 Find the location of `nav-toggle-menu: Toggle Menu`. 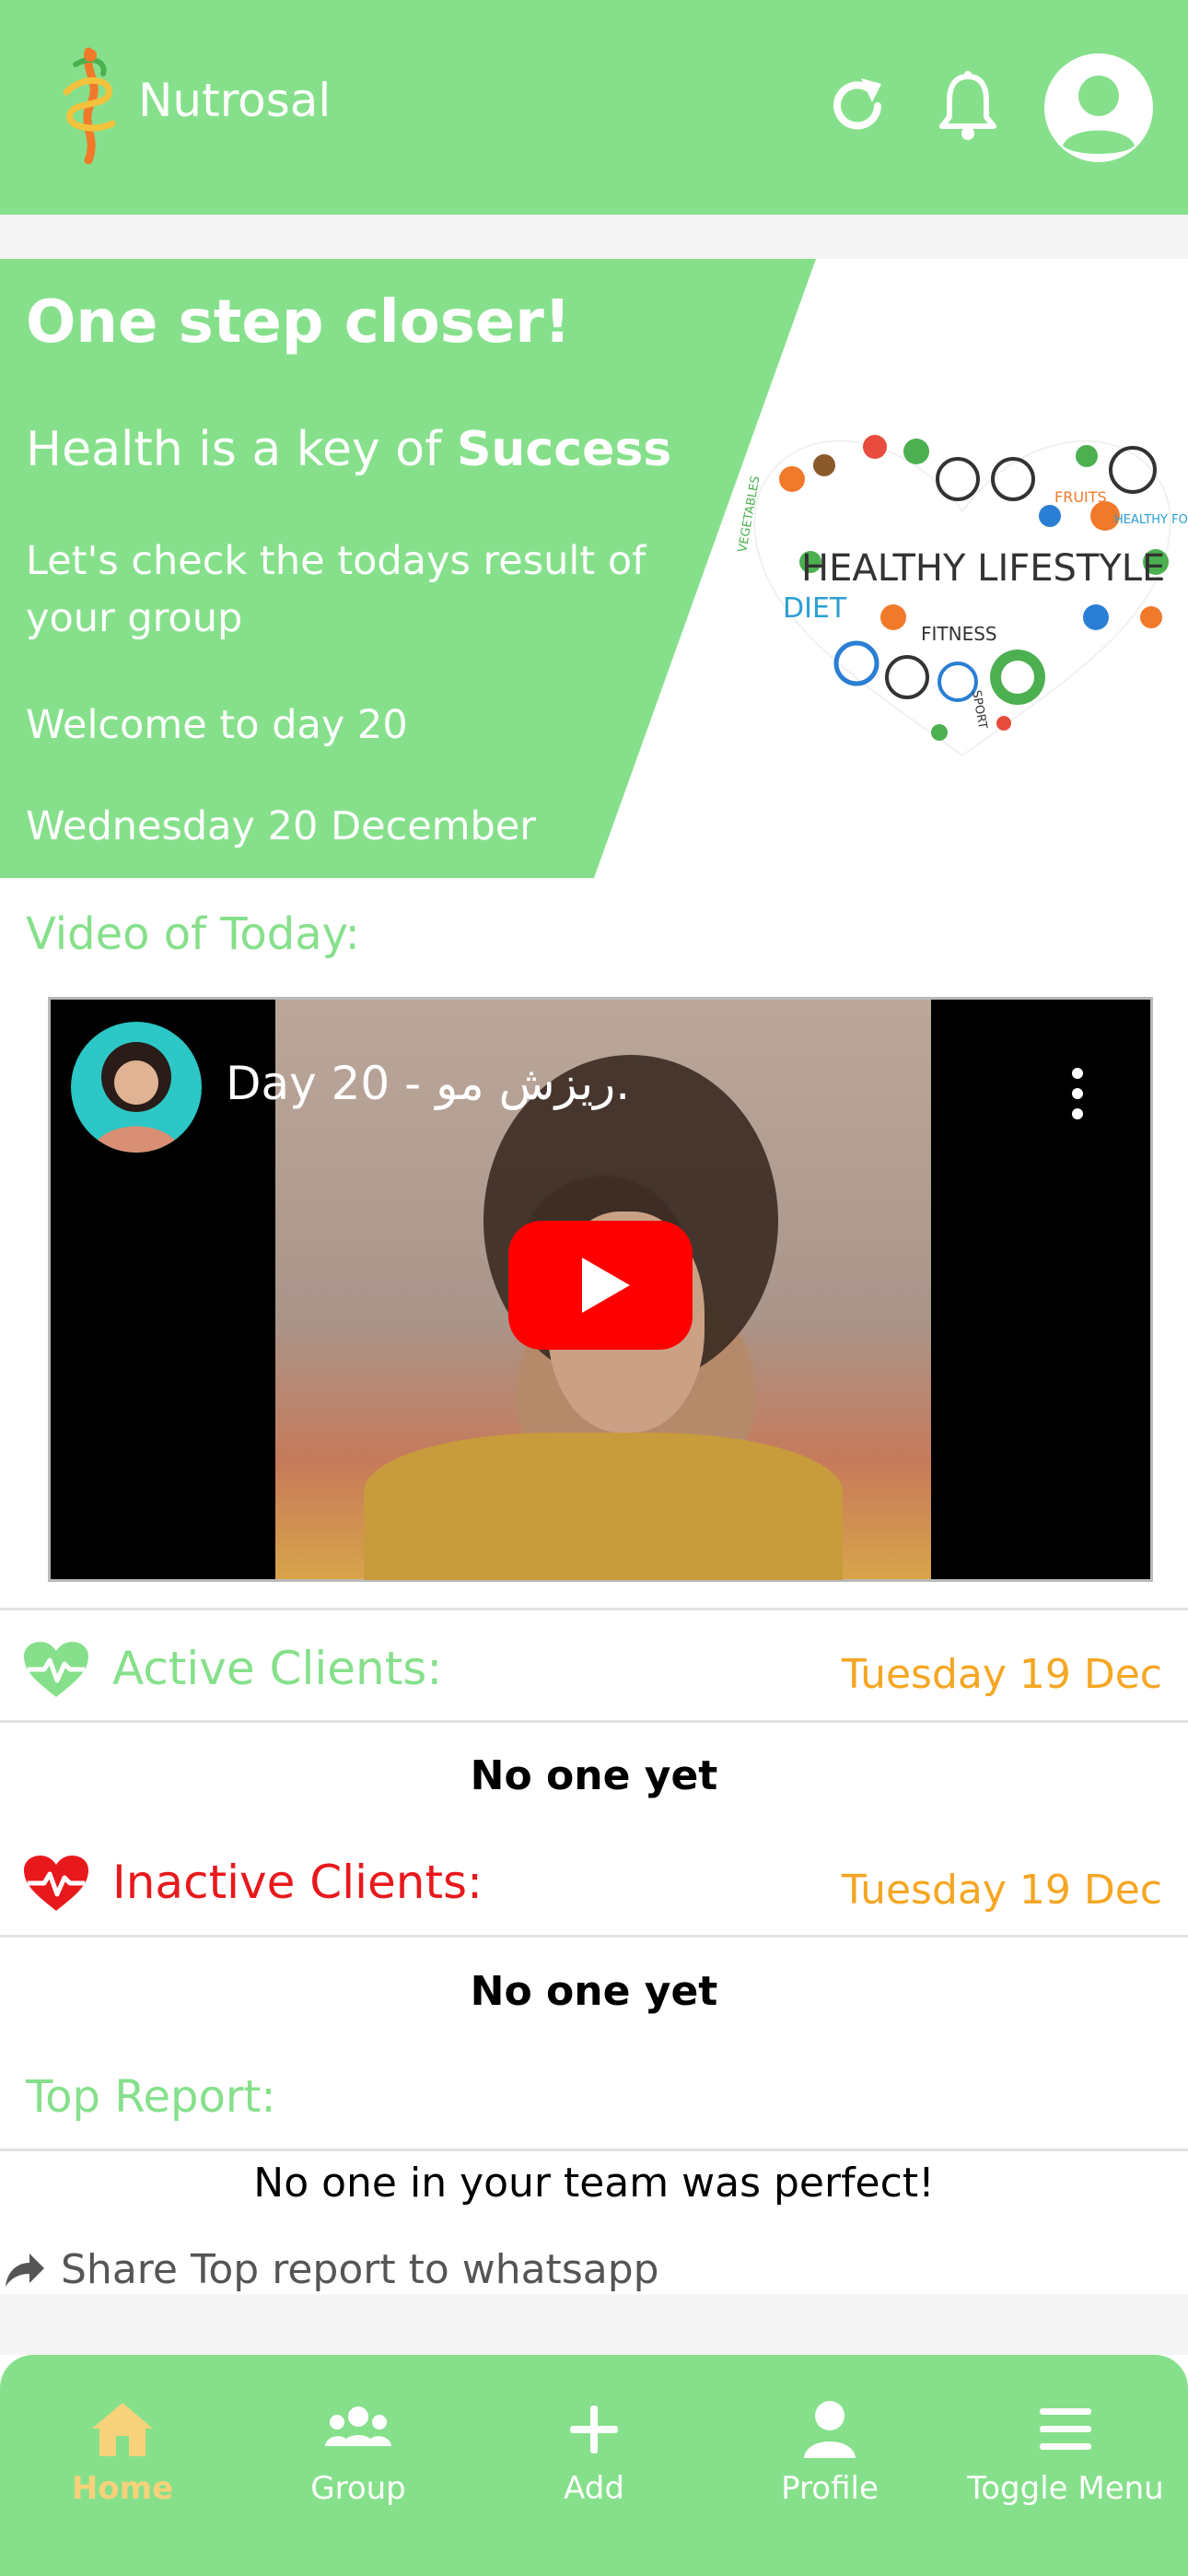

nav-toggle-menu: Toggle Menu is located at coordinates (1065, 2465).